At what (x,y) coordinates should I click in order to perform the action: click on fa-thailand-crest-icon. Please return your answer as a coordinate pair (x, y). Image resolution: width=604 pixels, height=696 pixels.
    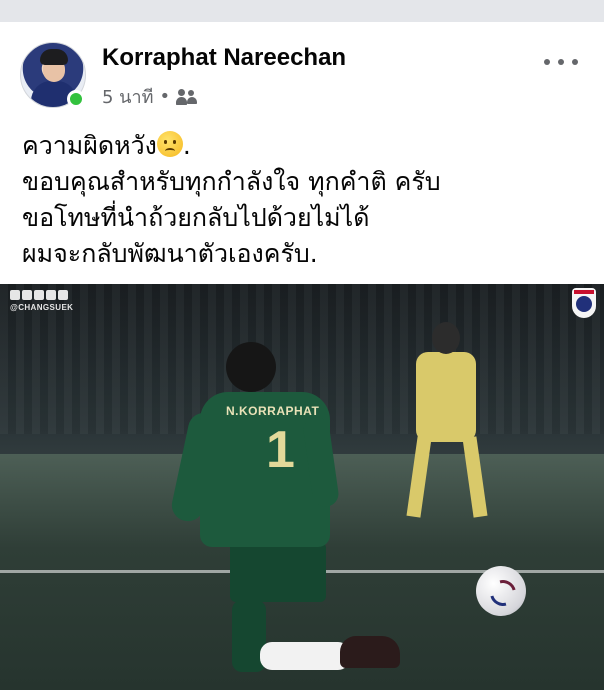
    Looking at the image, I should click on (584, 303).